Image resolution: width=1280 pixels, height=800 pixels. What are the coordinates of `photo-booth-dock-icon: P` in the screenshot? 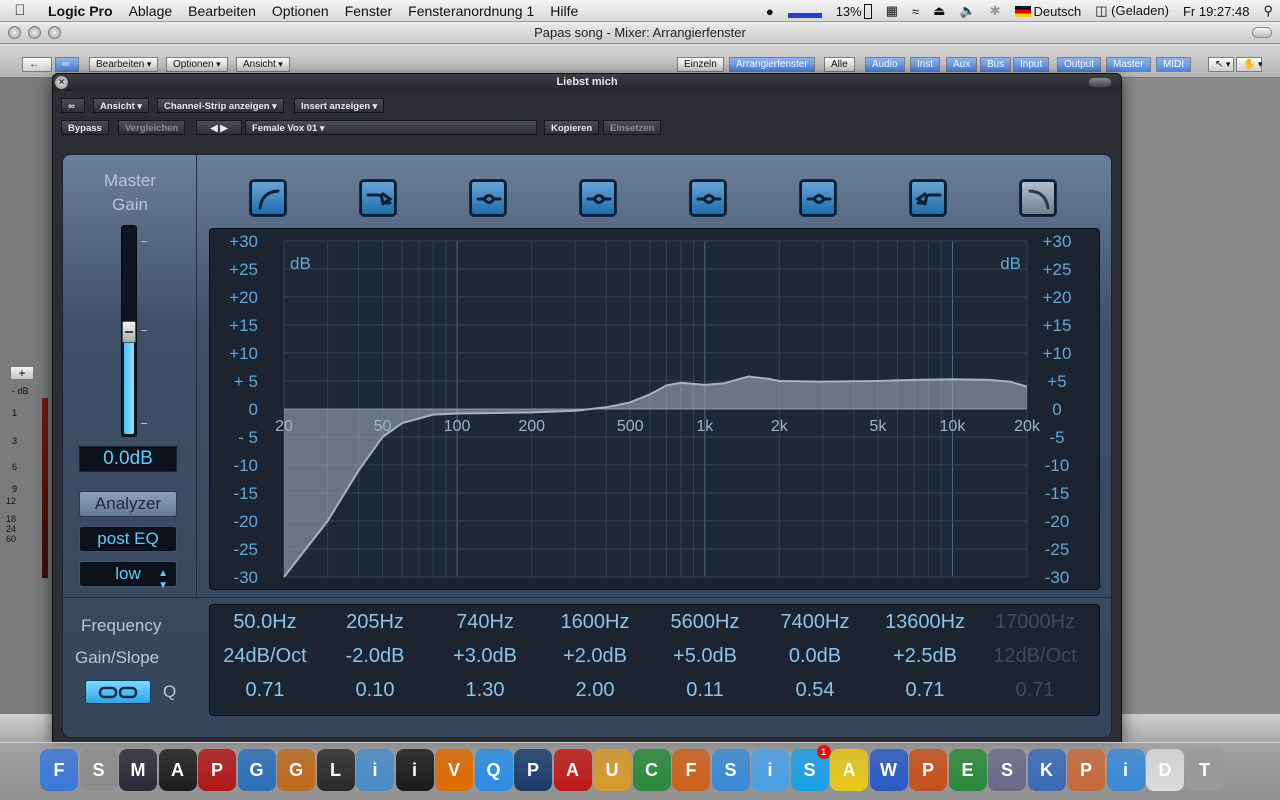 It's located at (217, 770).